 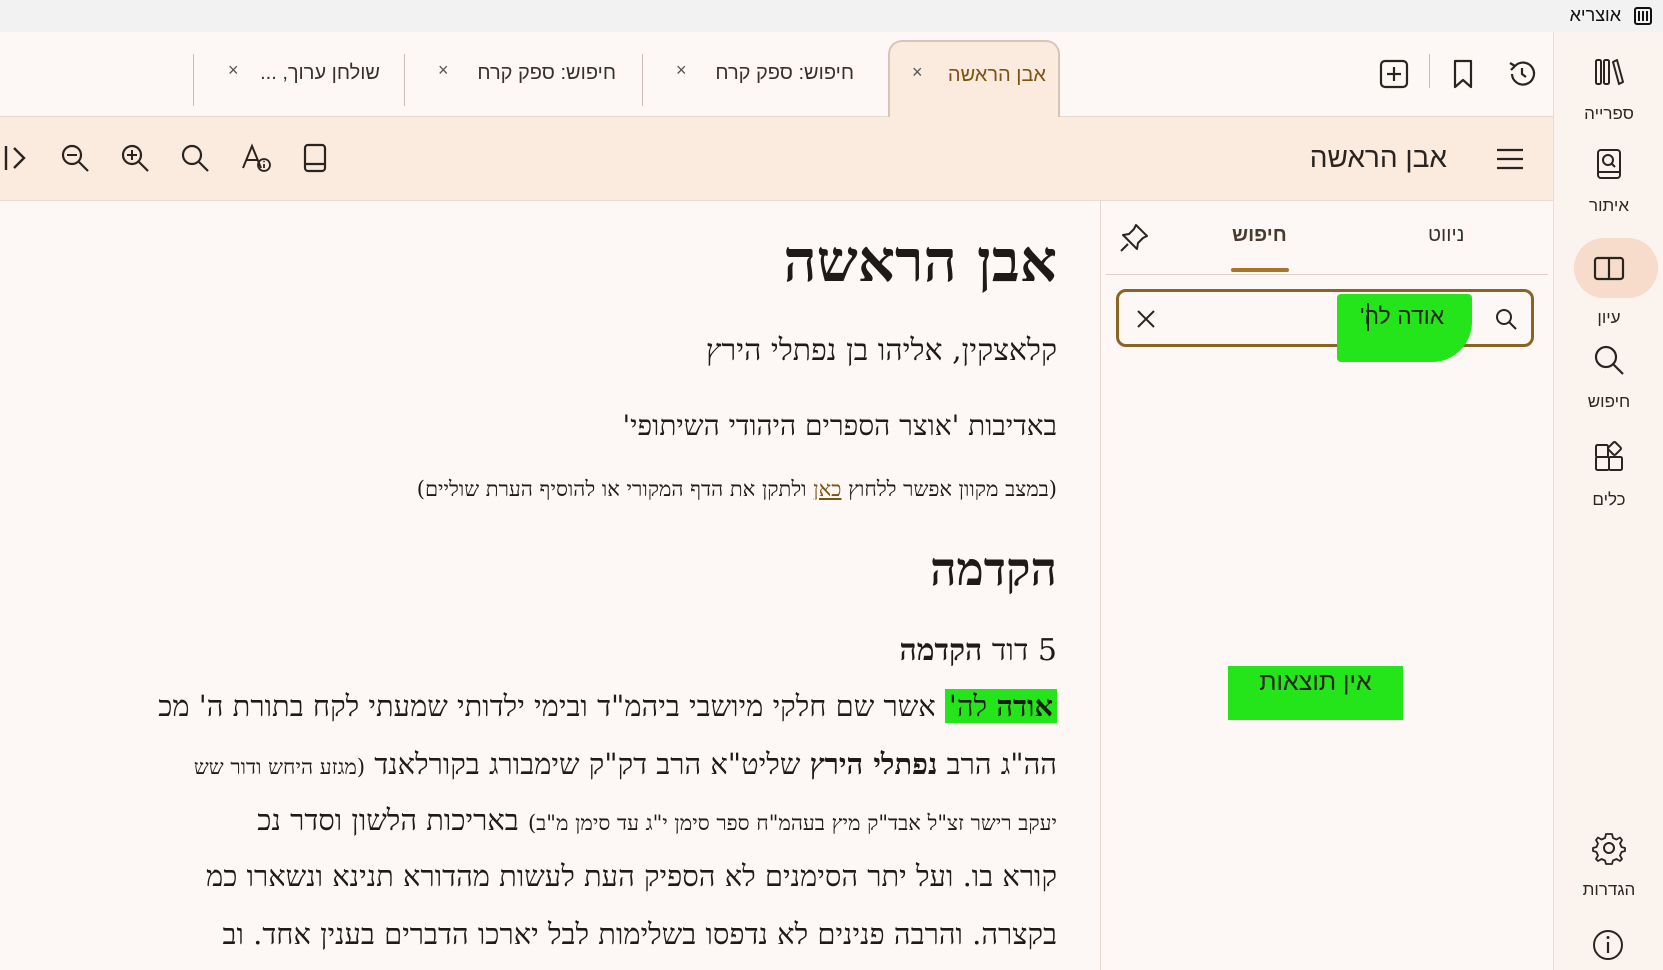 I want to click on find-book-icon, so click(x=1609, y=164).